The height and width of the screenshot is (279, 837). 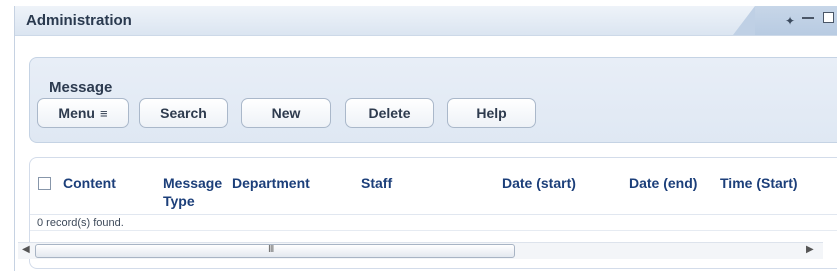 I want to click on column-header-content: Content, so click(x=89, y=183).